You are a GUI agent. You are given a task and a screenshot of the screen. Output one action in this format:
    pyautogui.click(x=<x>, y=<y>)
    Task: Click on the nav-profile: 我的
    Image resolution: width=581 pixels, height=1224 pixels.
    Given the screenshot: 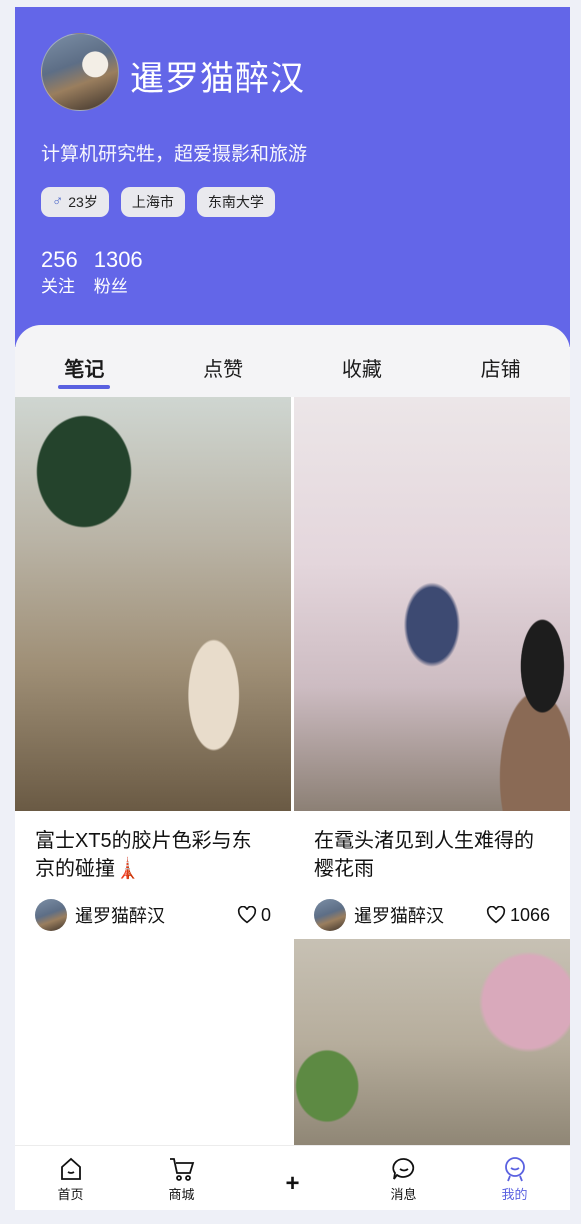 What is the action you would take?
    pyautogui.click(x=514, y=1178)
    